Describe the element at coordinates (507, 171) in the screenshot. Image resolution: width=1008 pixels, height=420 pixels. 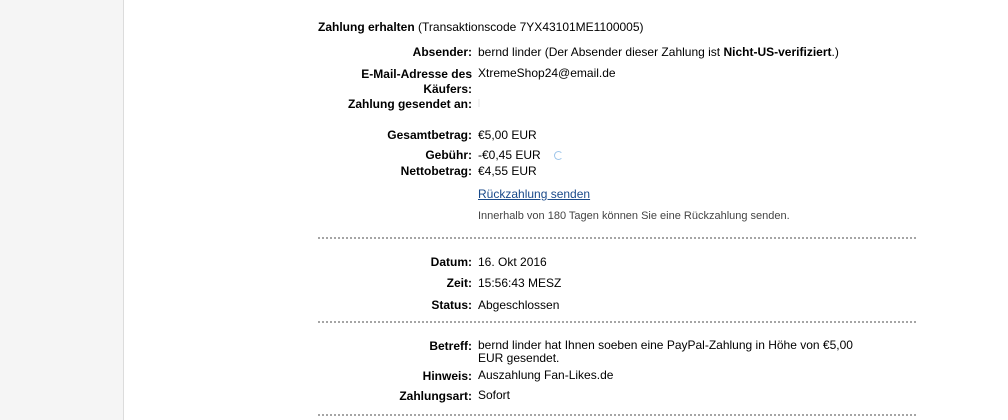
I see `net-value: €4,55 EUR` at that location.